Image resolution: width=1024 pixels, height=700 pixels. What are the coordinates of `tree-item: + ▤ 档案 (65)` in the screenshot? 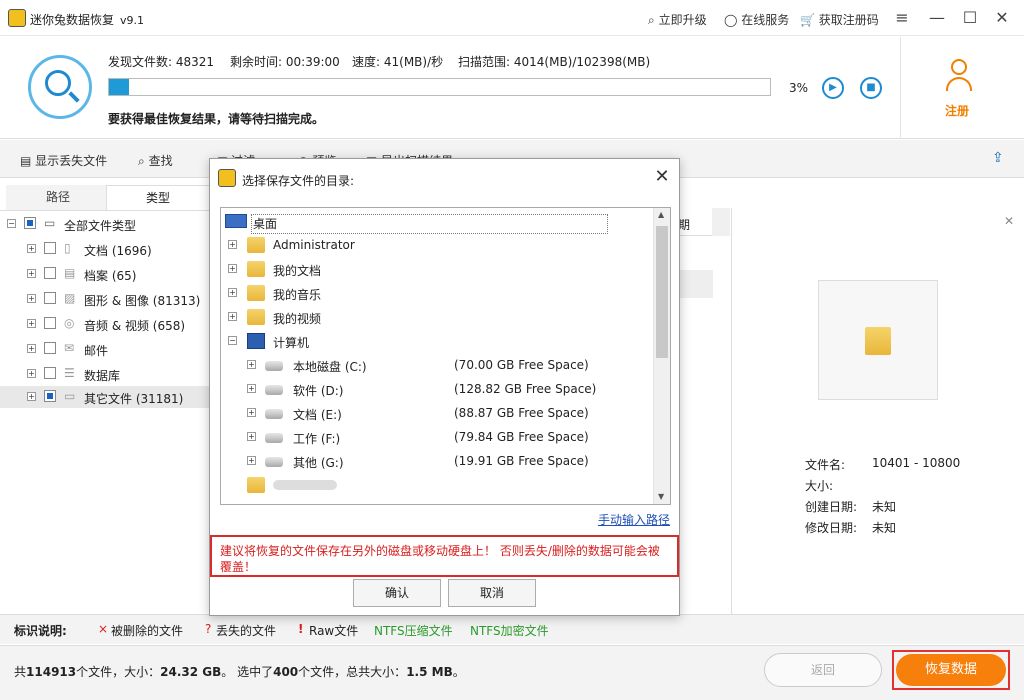 It's located at (105, 274).